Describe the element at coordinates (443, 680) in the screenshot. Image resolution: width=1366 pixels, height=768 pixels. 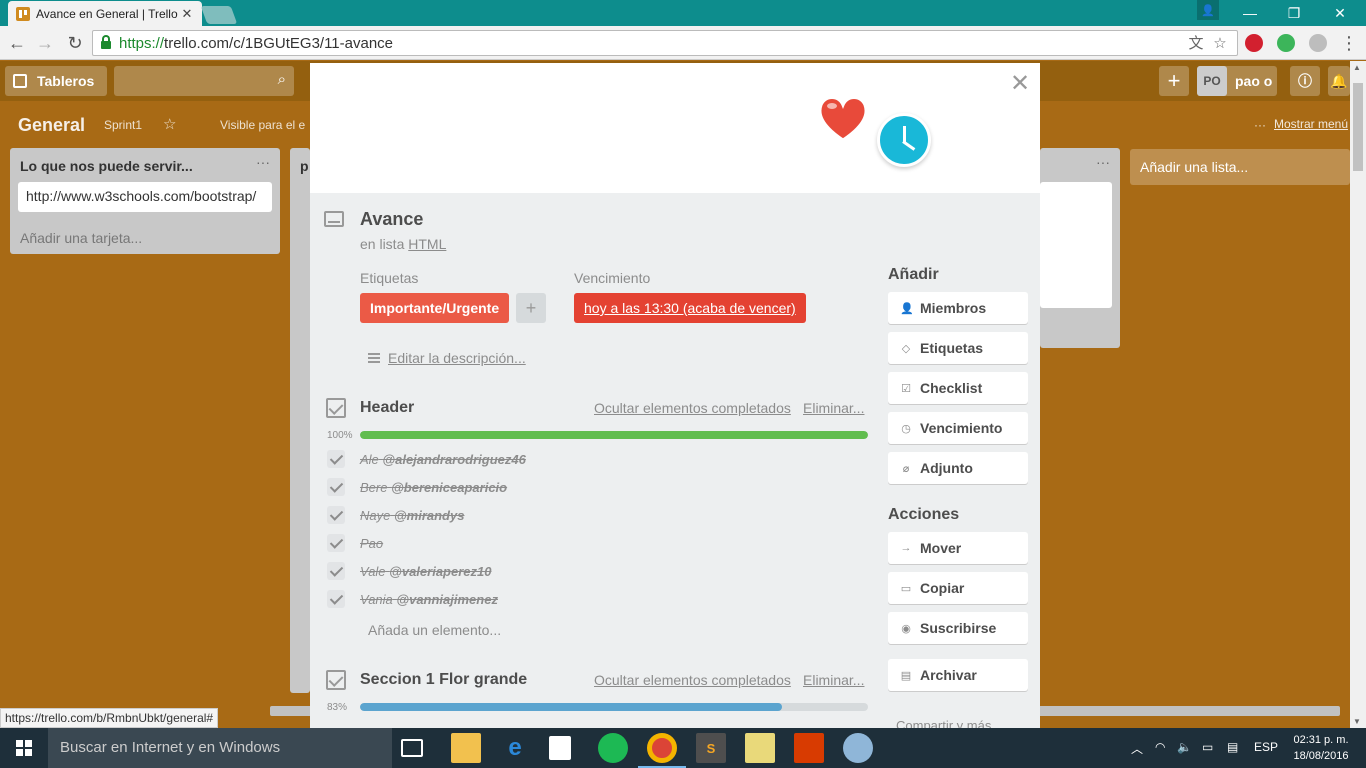
I see `checklist-title: Seccion 1 Flor grande` at that location.